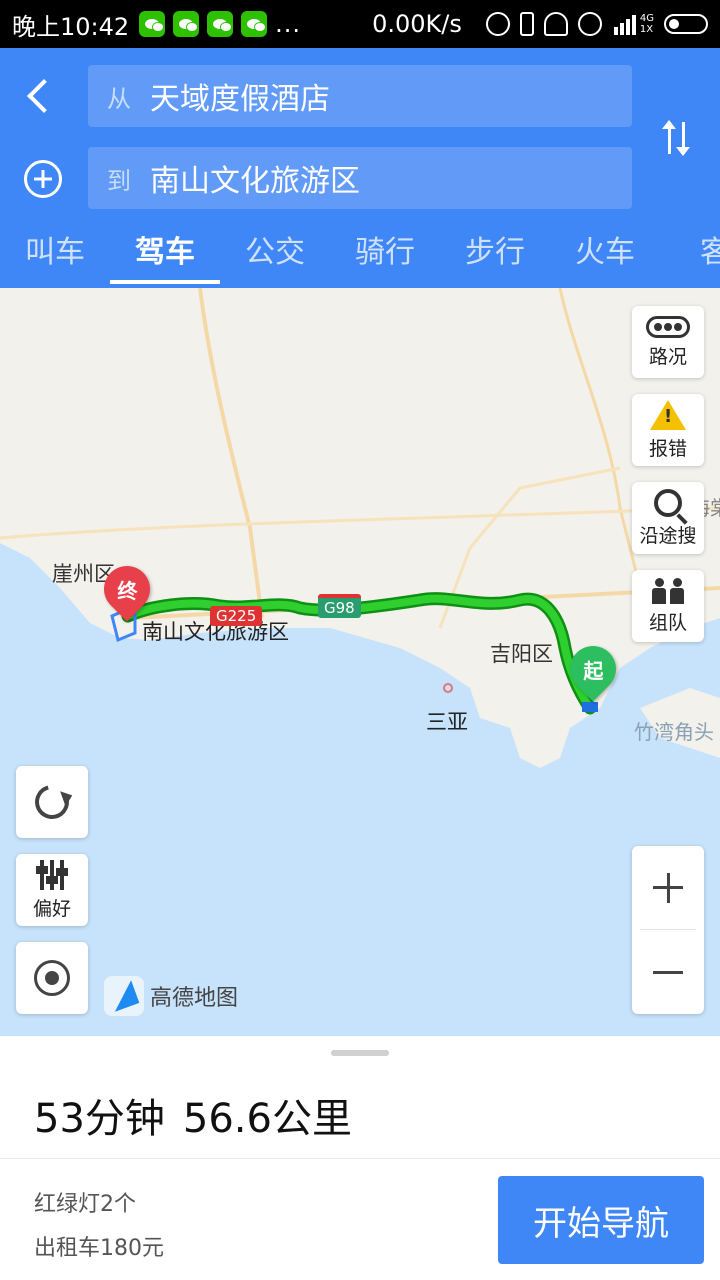  I want to click on amap-logo: 高德地图, so click(171, 996).